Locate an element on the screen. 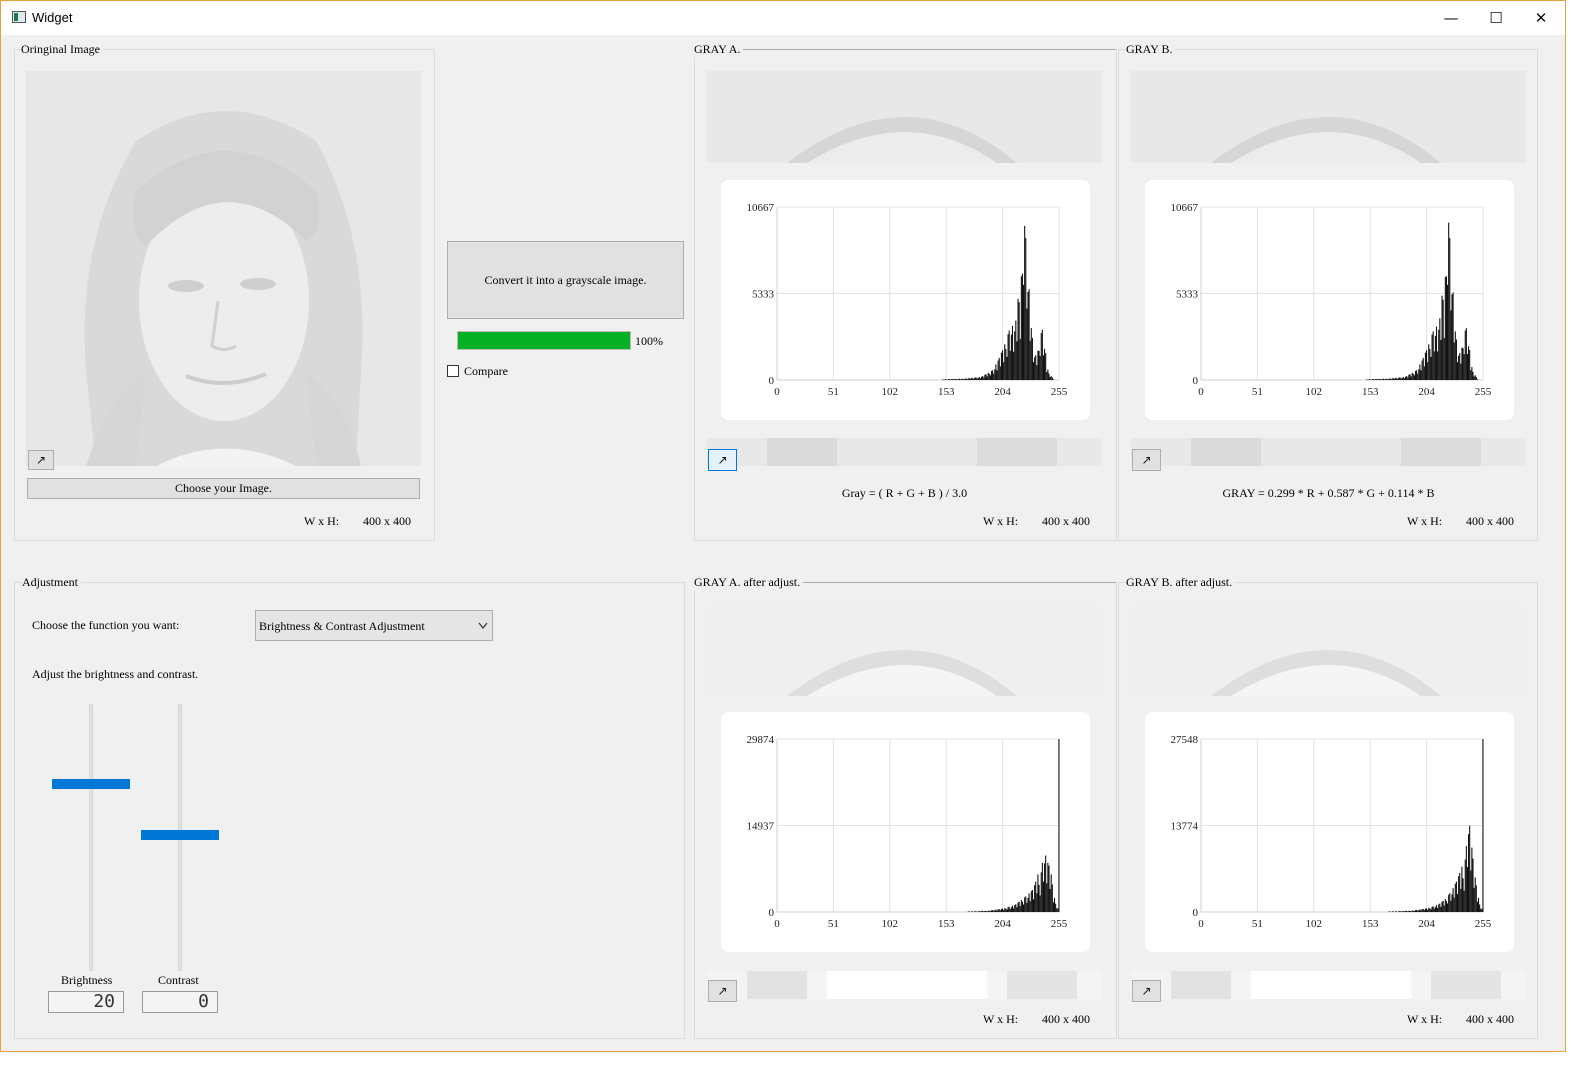 Image resolution: width=1590 pixels, height=1069 pixels. gray-a-group-label: GRAY A. is located at coordinates (719, 49).